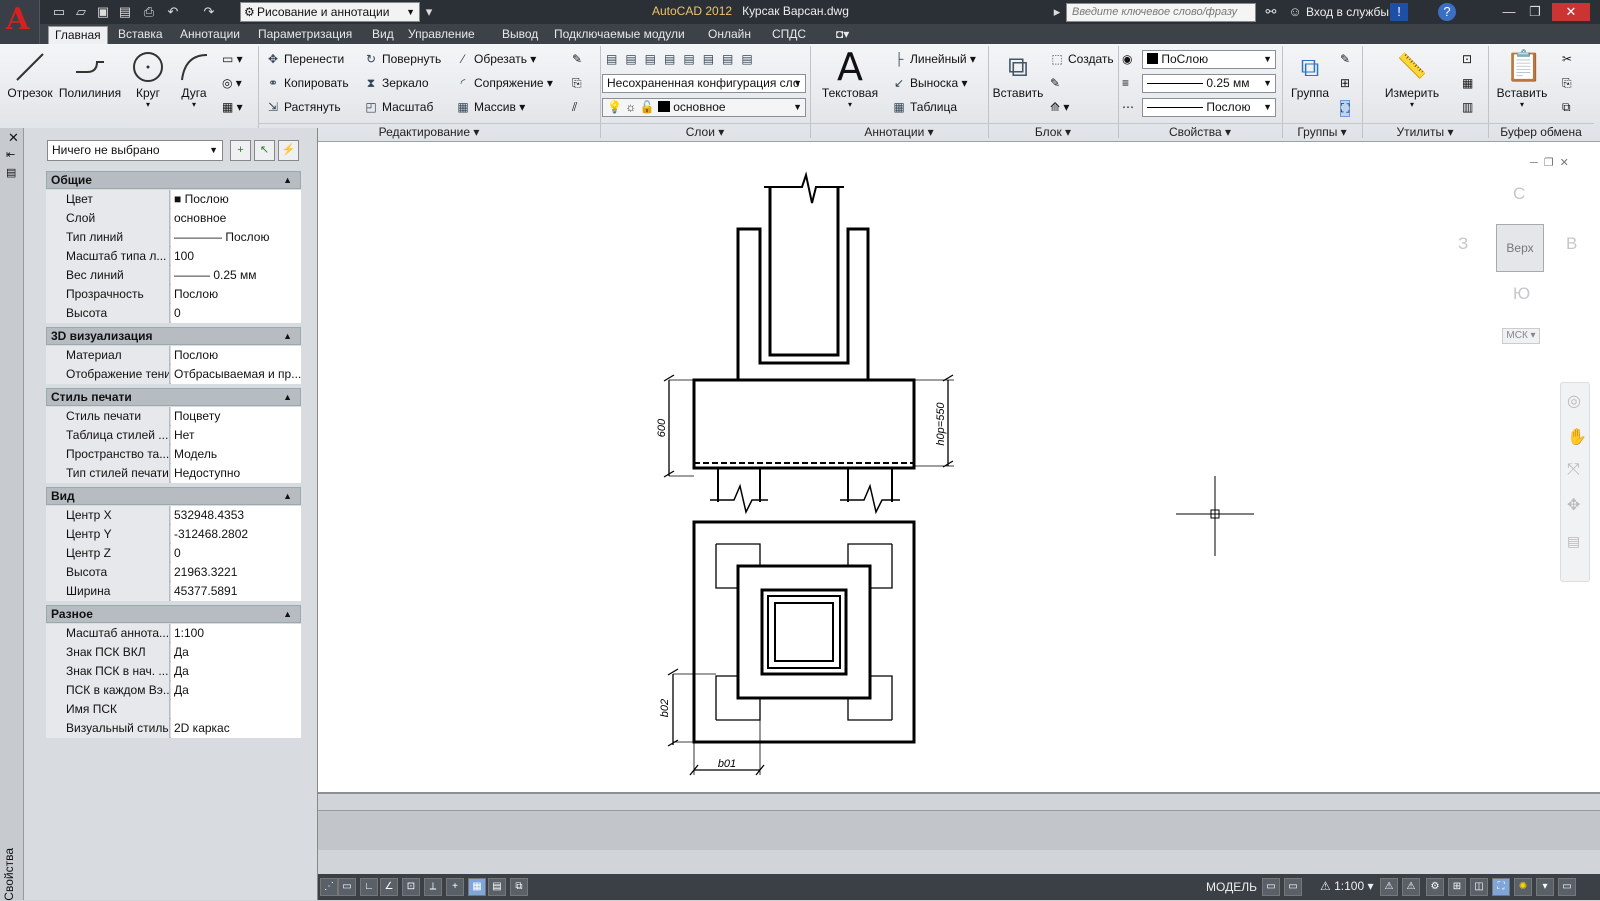  What do you see at coordinates (1081, 59) in the screenshot?
I see `create-block-button: ⬚ Создать` at bounding box center [1081, 59].